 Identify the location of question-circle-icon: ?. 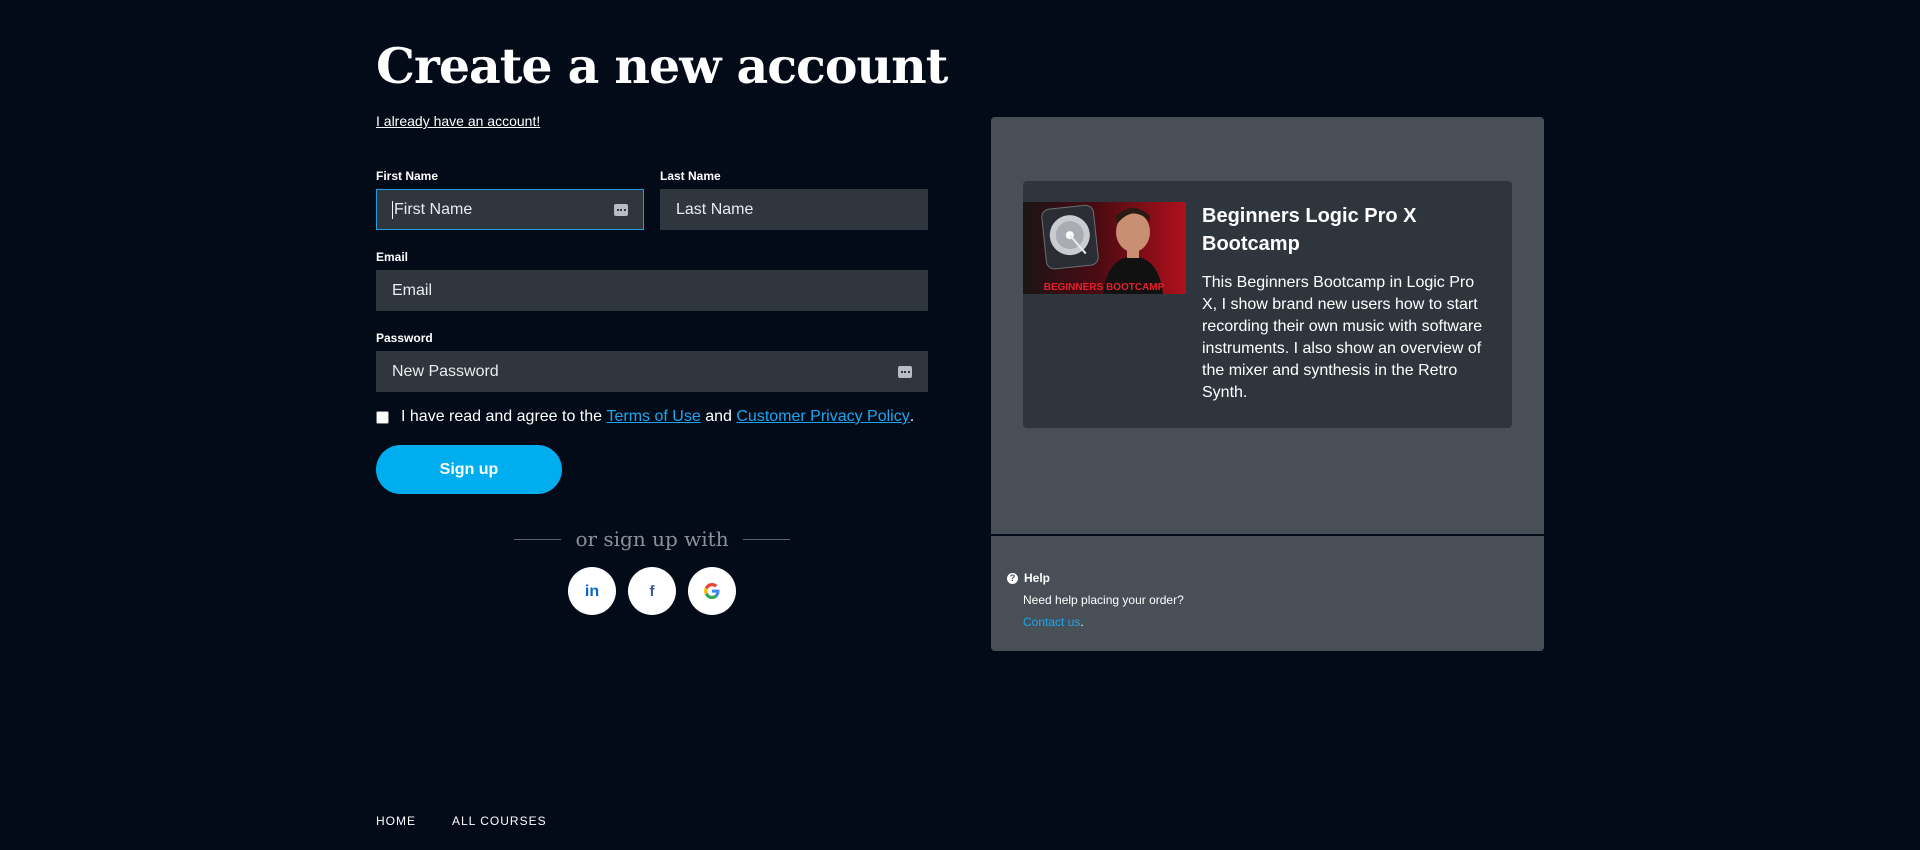
(1012, 578).